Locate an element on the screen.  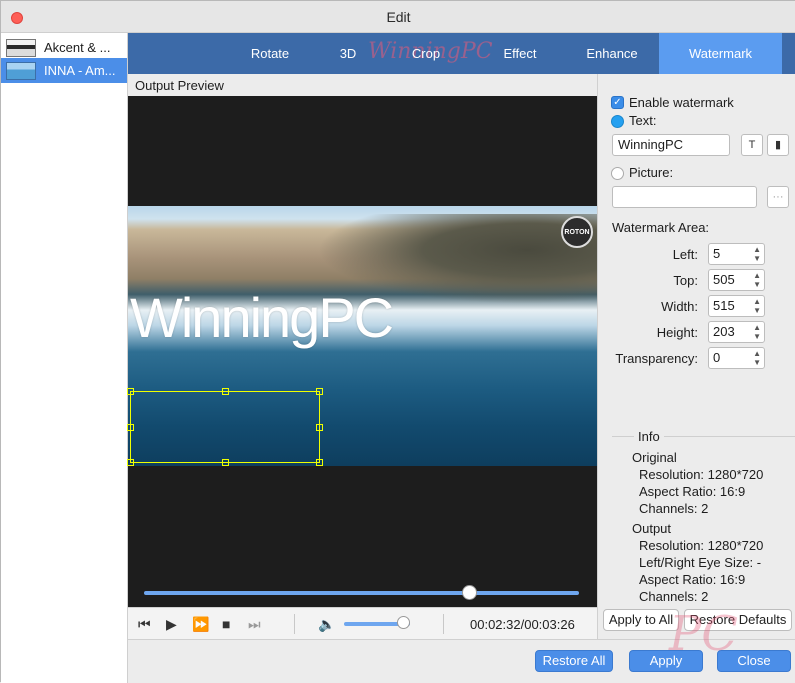
tab-crop: Crop is located at coordinates (426, 53).